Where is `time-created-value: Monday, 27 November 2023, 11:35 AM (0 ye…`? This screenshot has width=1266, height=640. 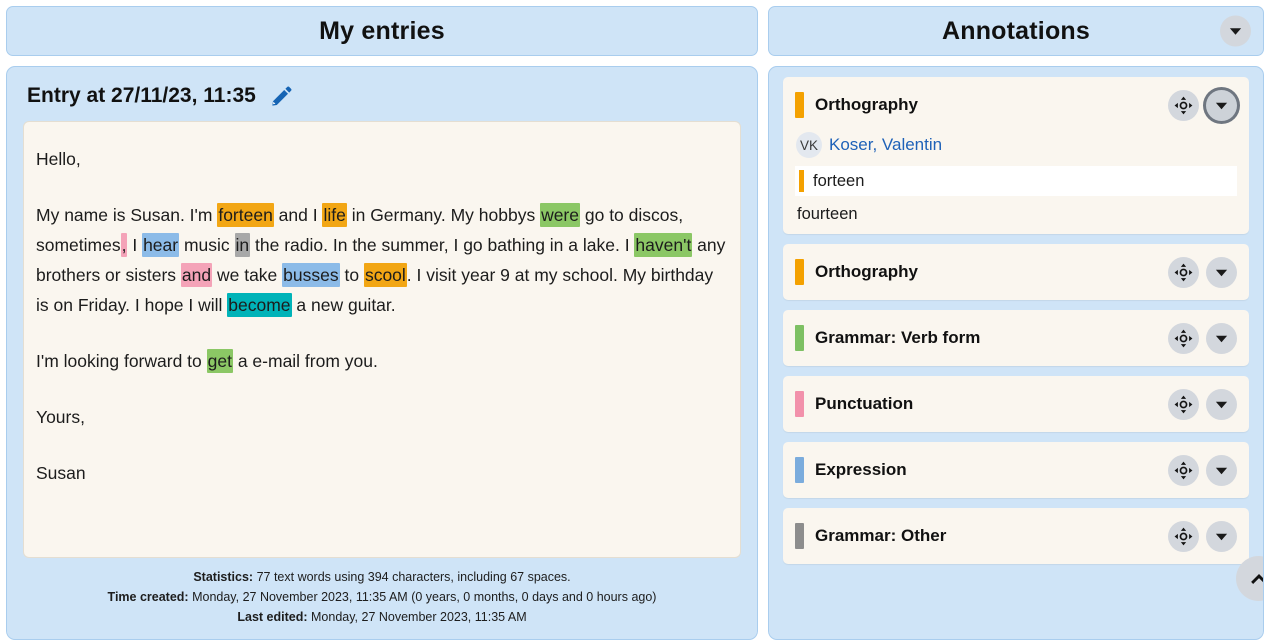 time-created-value: Monday, 27 November 2023, 11:35 AM (0 ye… is located at coordinates (424, 597).